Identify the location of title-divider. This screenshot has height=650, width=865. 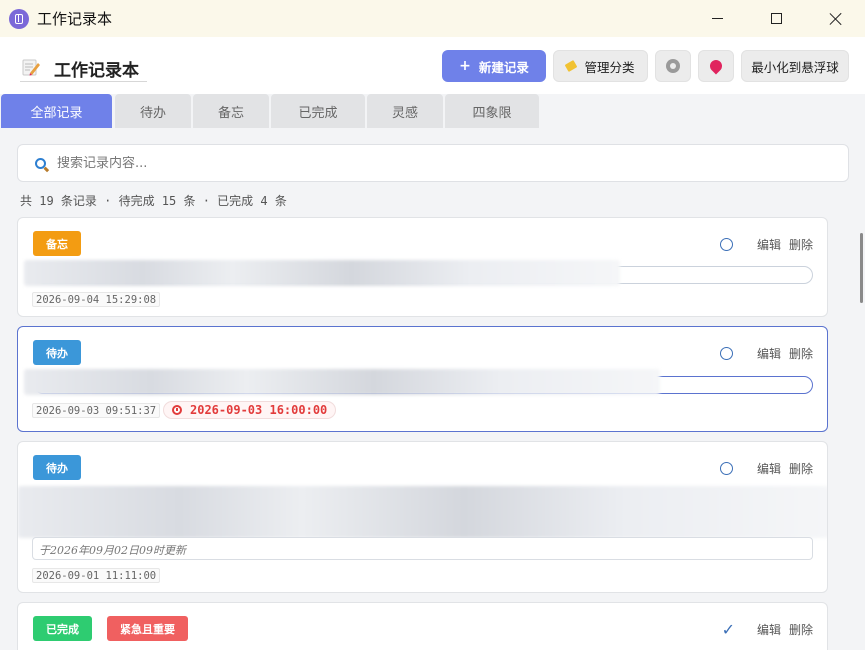
(83, 81).